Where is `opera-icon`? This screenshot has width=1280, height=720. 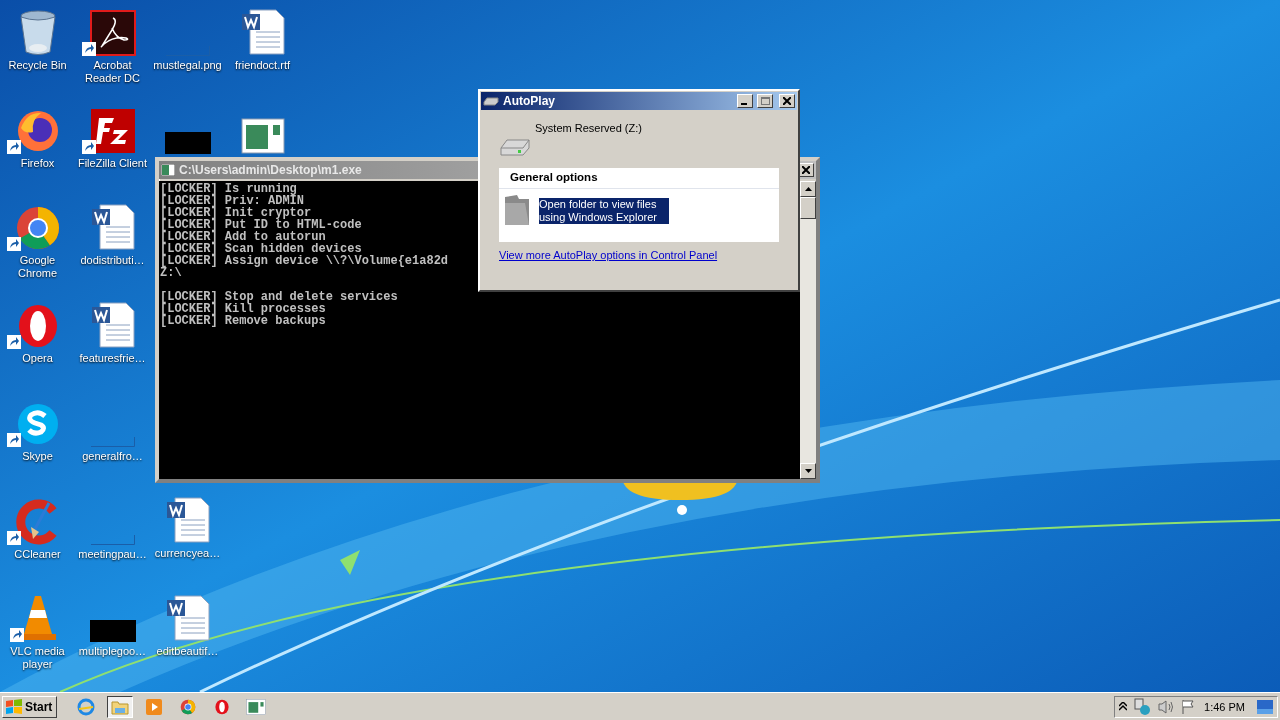
opera-icon is located at coordinates (222, 706).